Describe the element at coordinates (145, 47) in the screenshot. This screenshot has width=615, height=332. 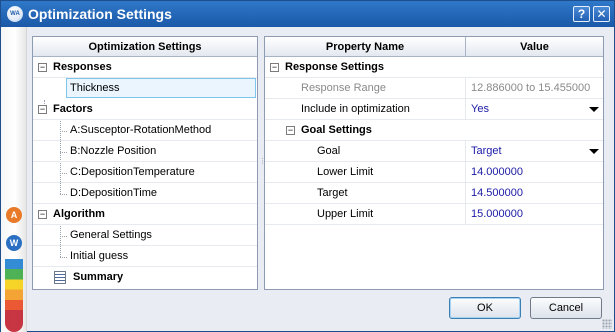
I see `tree-header: Optimization Settings` at that location.